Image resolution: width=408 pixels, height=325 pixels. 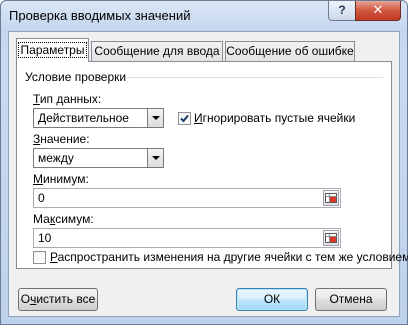 I want to click on clear-all-button: Очистить все, so click(x=58, y=299).